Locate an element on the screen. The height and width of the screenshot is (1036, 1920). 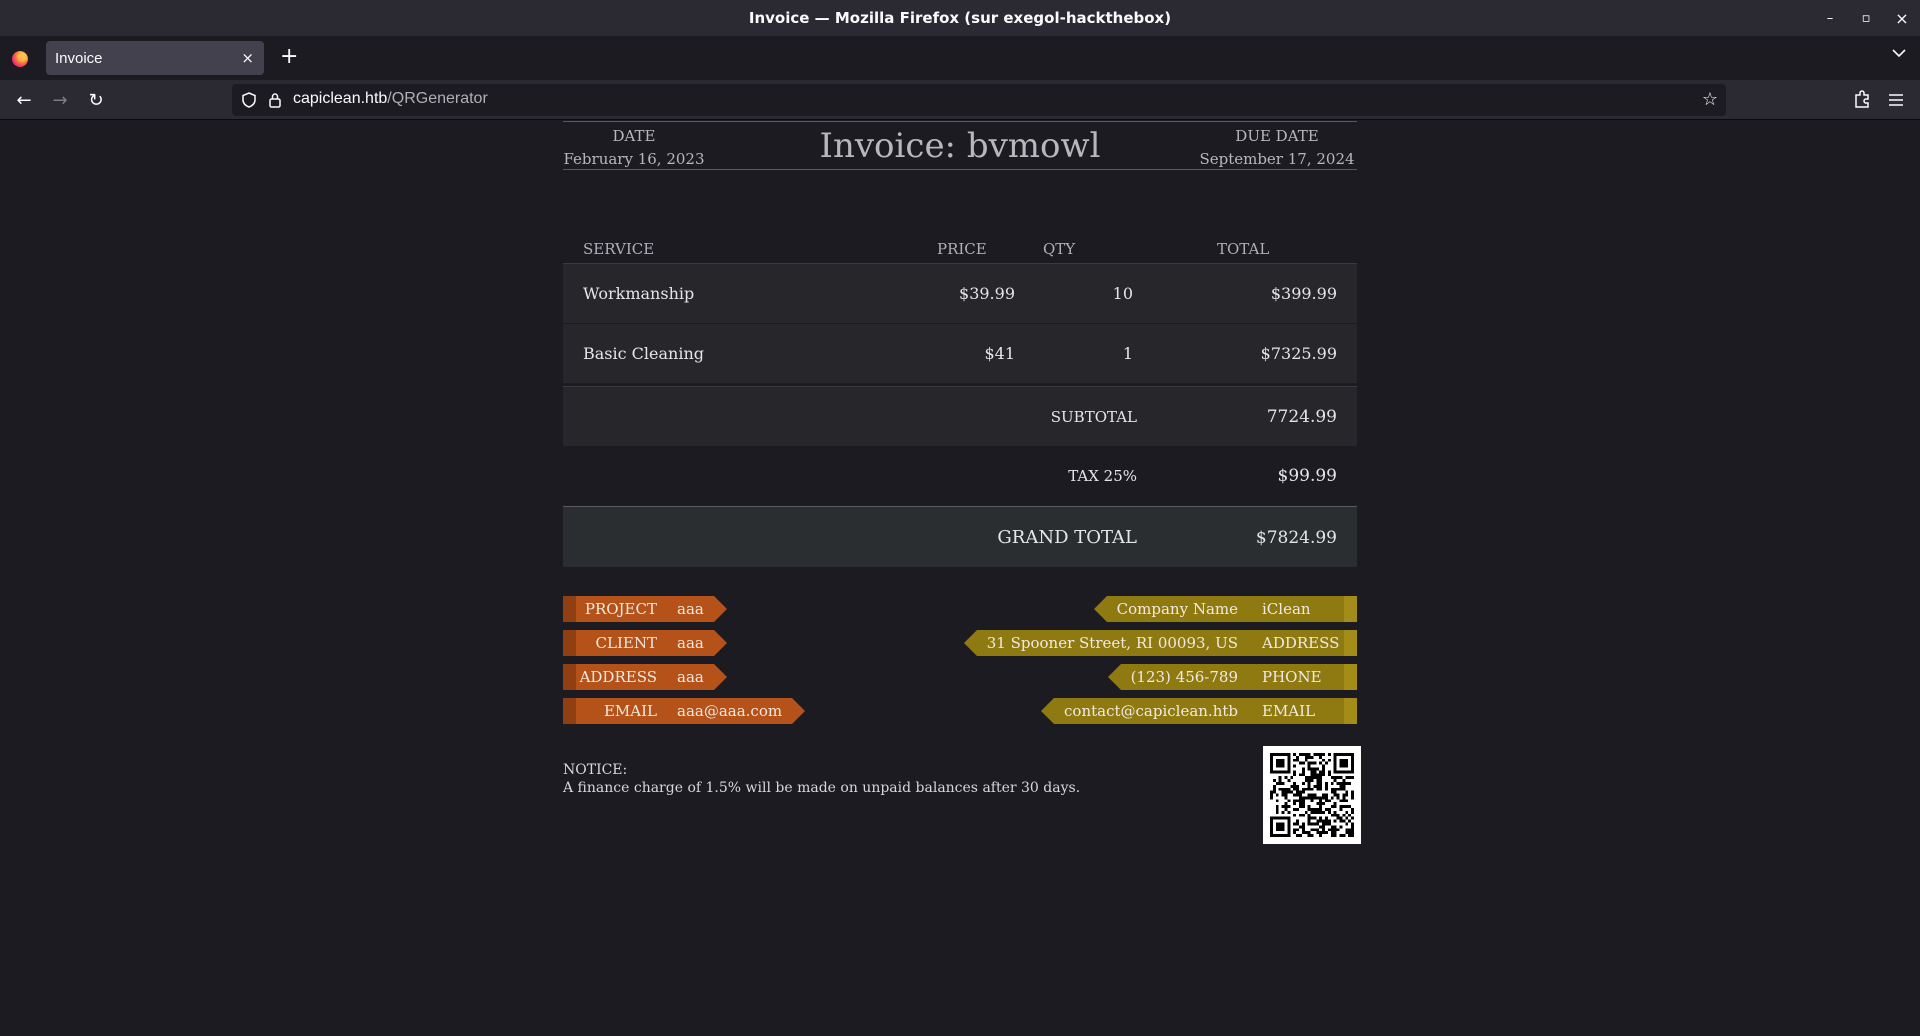
grand-total-row: GRAND TOTAL $7824.99 is located at coordinates (960, 536).